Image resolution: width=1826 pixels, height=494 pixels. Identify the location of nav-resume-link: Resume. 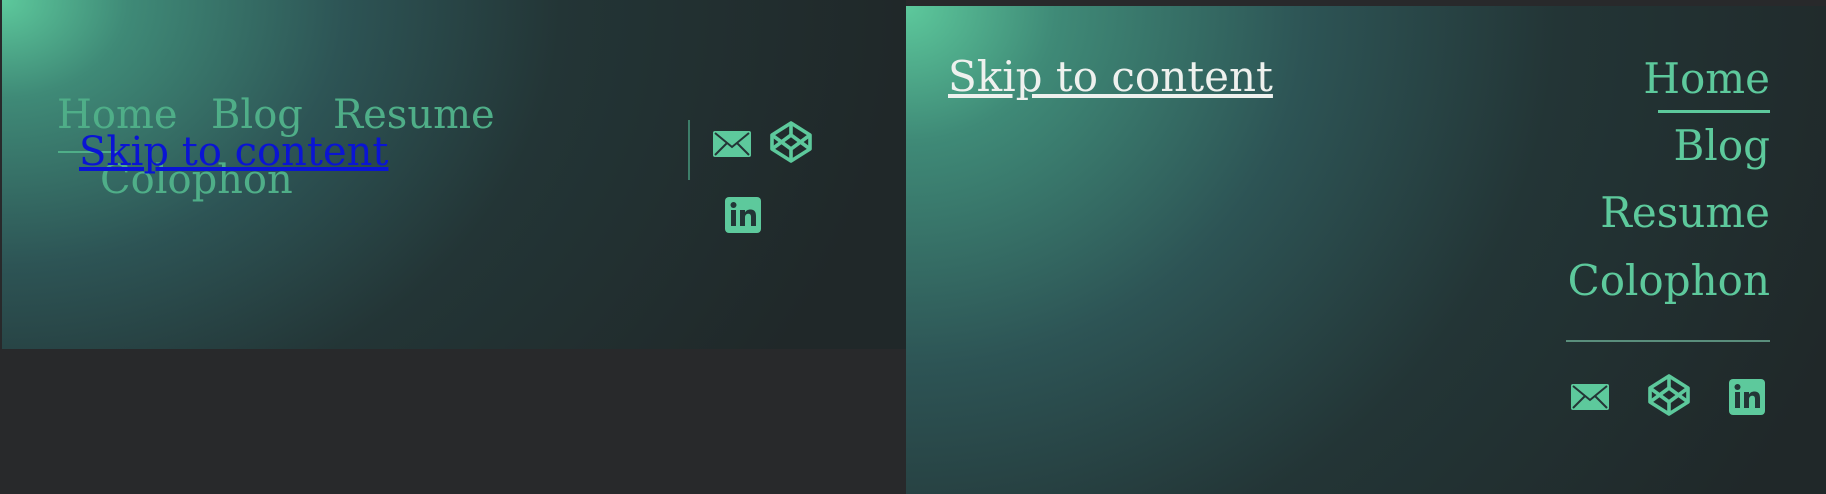
(1685, 213).